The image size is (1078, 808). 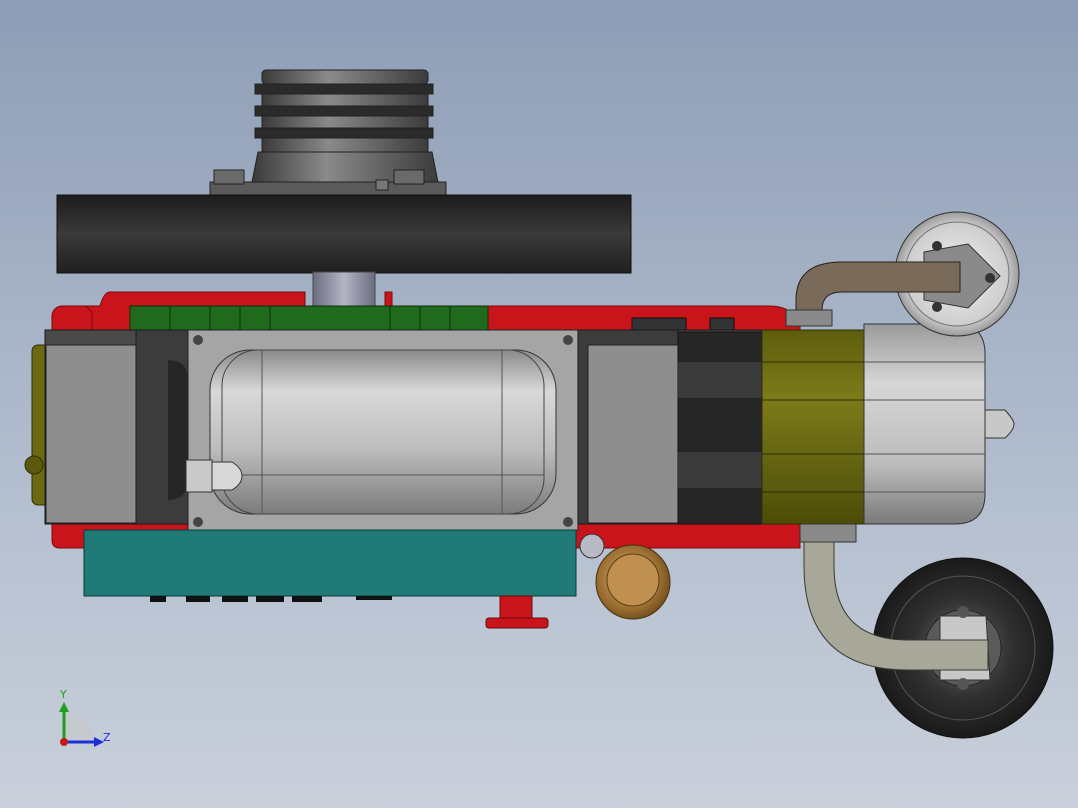 I want to click on origin-dot, so click(x=64, y=742).